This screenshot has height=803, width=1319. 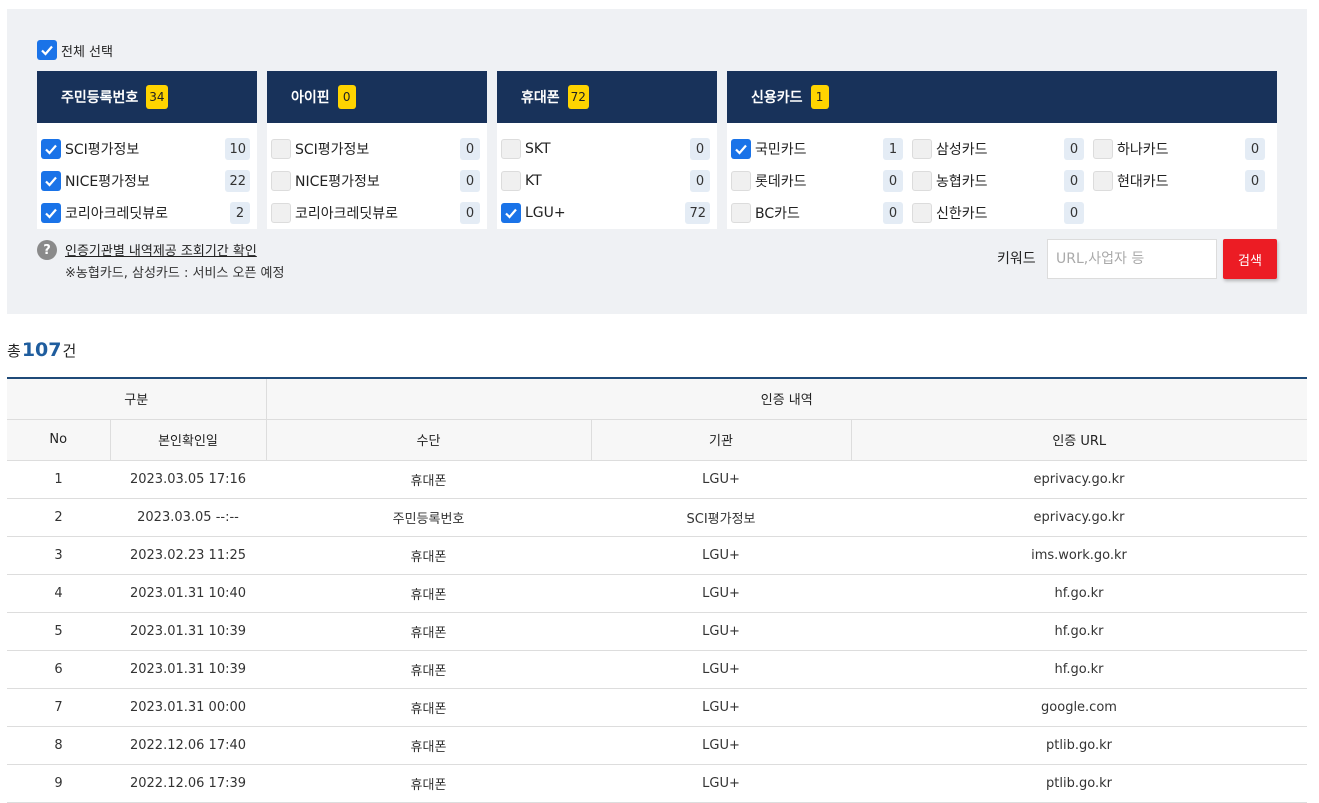 I want to click on search-button: 검색, so click(x=1250, y=259).